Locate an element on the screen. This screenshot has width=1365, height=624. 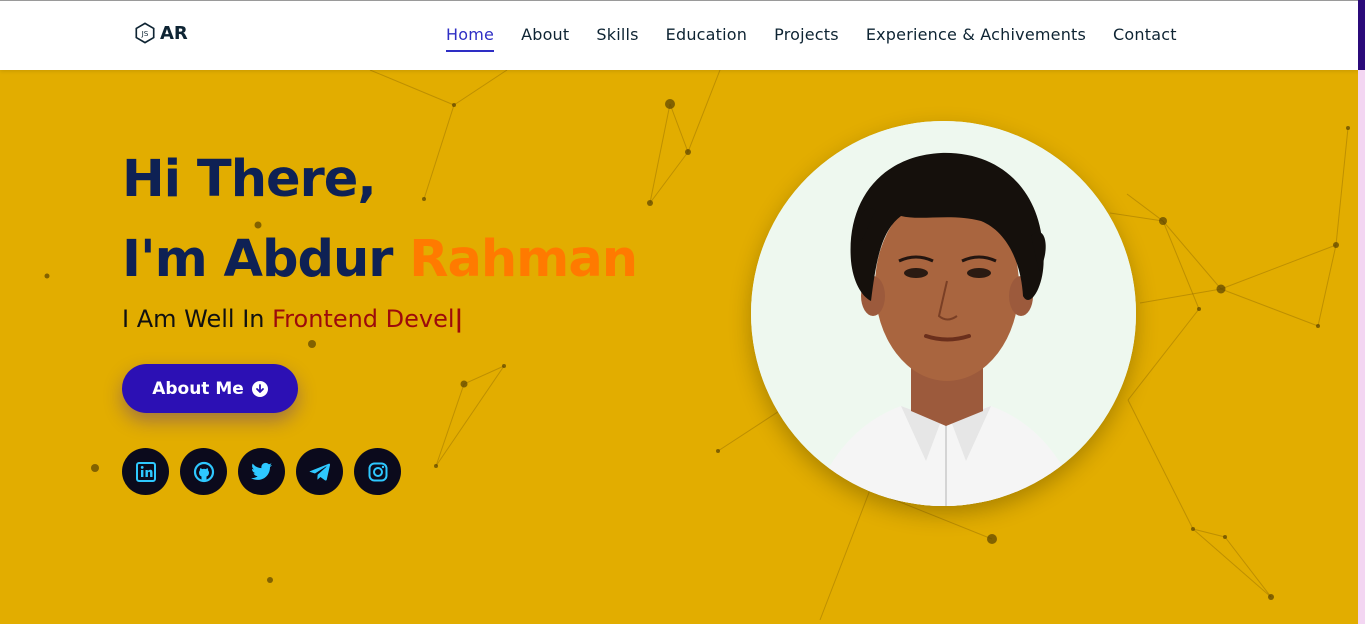
nav-experience: Experience & Achivements is located at coordinates (976, 34).